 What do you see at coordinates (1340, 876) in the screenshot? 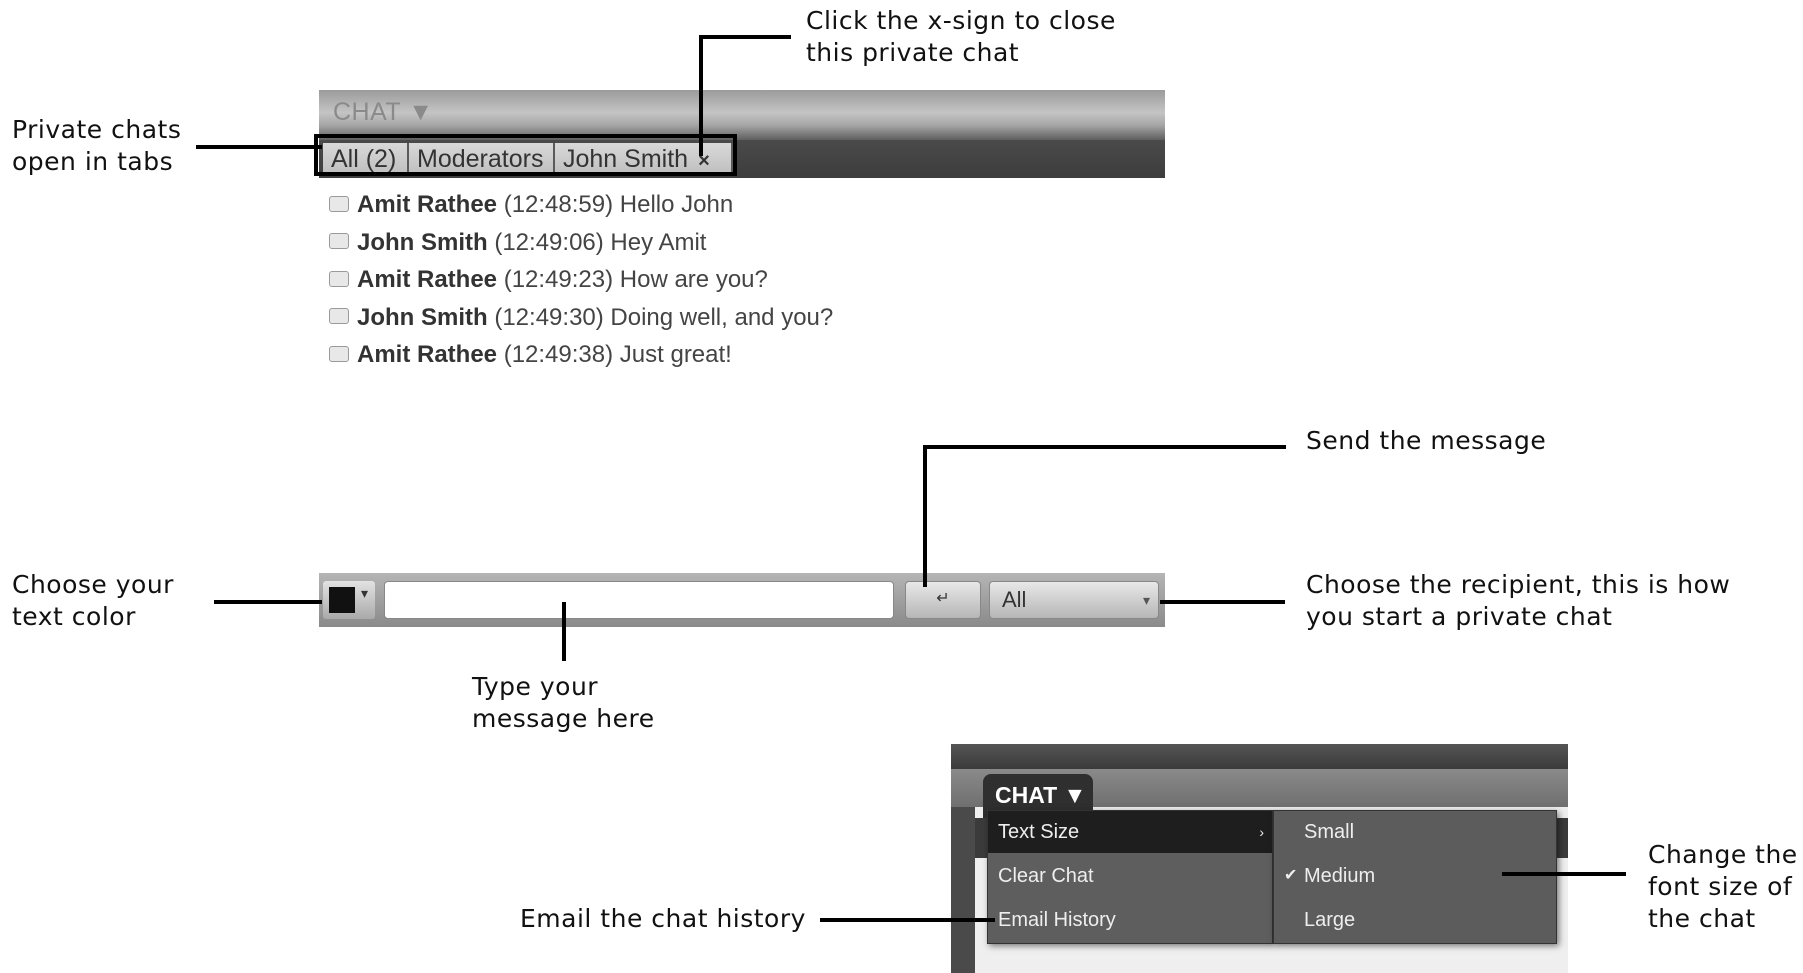
I see `text-size-label: Medium` at bounding box center [1340, 876].